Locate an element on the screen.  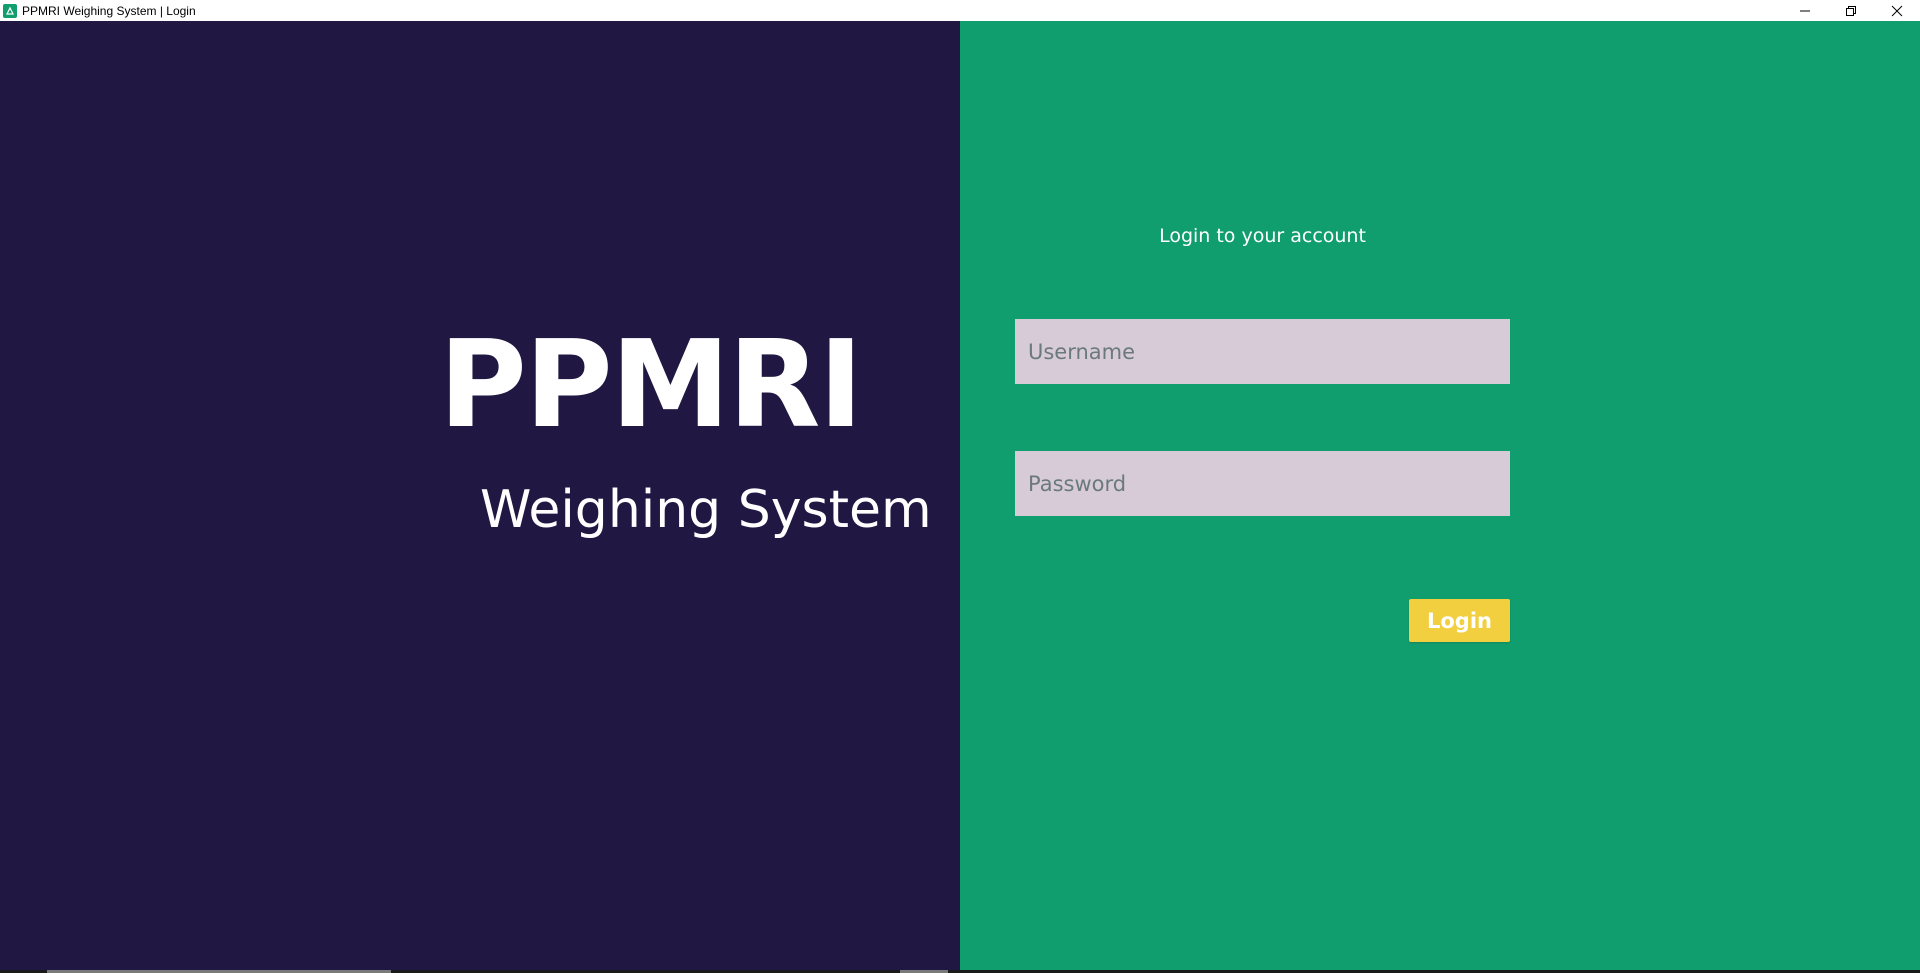
minimize-button is located at coordinates (1805, 10).